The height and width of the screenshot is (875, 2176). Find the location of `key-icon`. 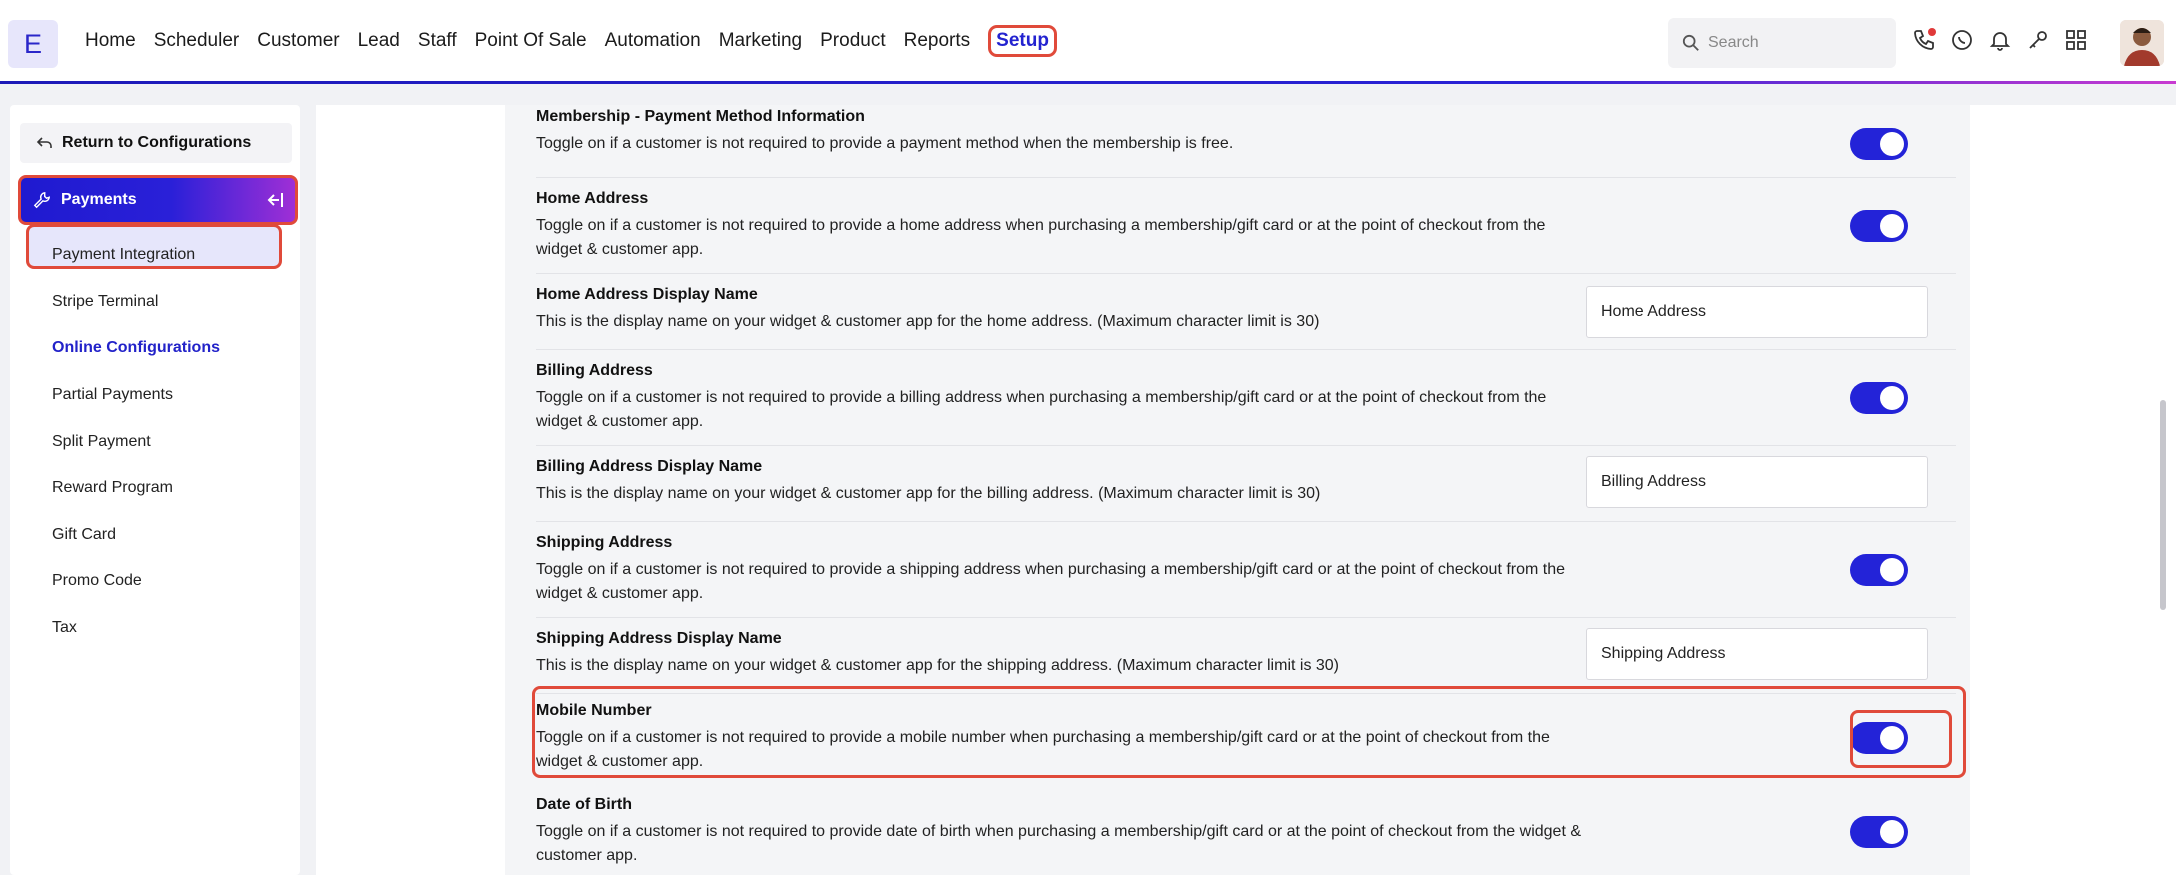

key-icon is located at coordinates (2038, 40).